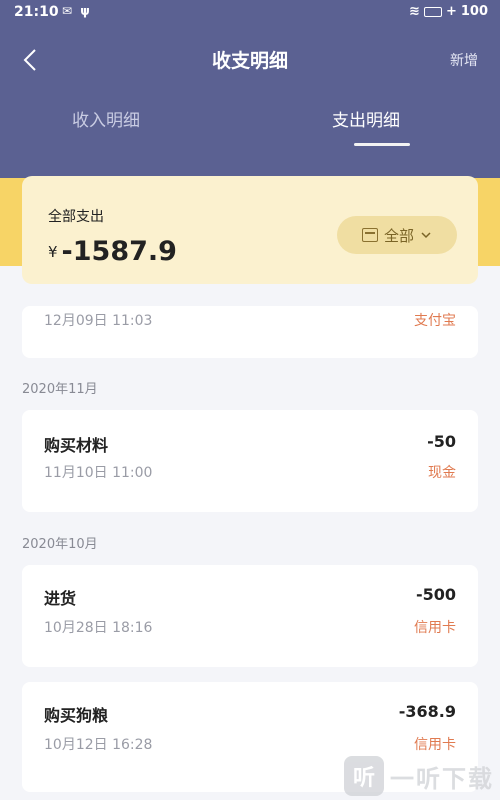 The image size is (500, 800). I want to click on summary-amount: ¥ -1587.9, so click(112, 251).